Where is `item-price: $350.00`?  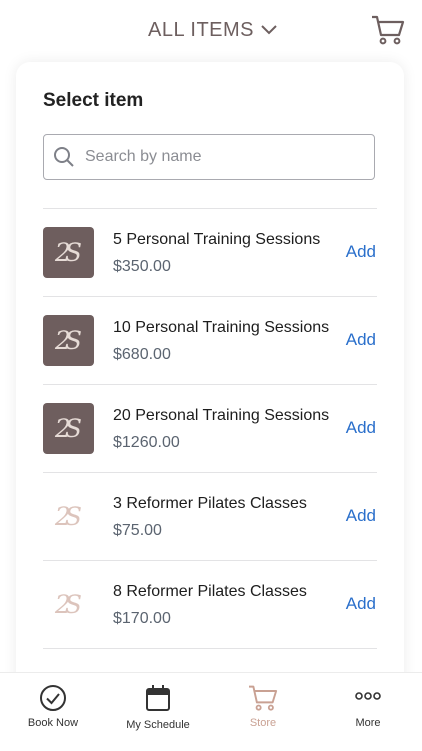
item-price: $350.00 is located at coordinates (142, 266).